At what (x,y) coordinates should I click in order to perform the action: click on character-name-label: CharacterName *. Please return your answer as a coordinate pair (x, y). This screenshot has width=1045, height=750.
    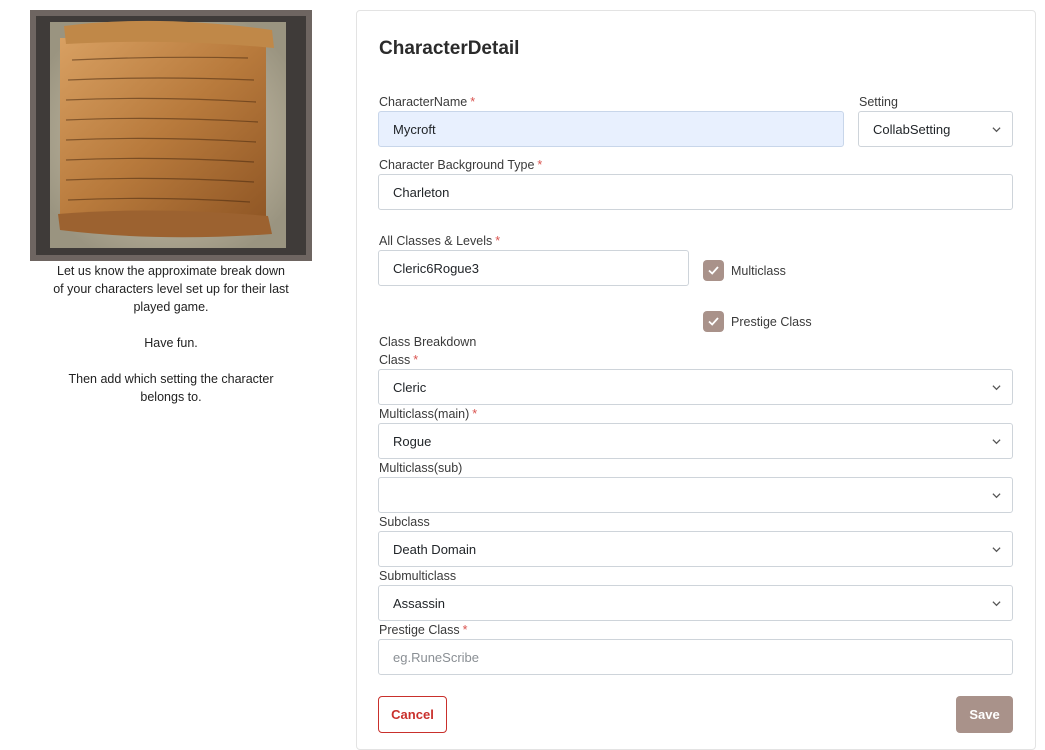
    Looking at the image, I should click on (427, 102).